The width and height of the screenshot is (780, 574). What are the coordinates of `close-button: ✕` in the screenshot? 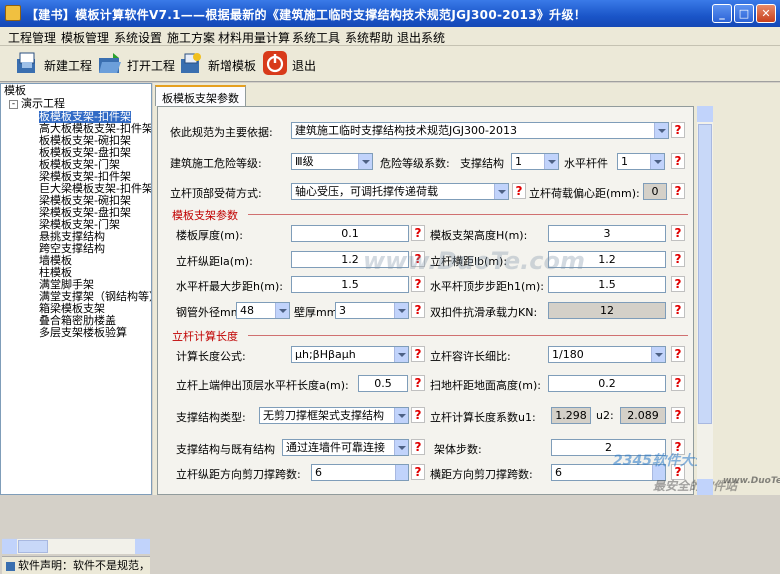 It's located at (766, 13).